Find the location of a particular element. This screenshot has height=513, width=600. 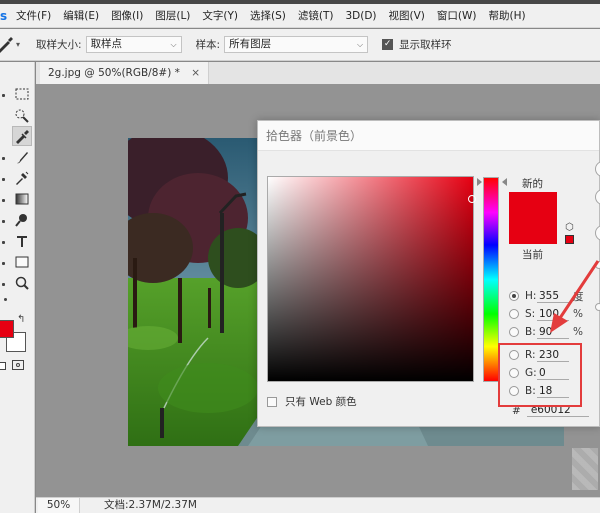

sample-size-value: 取样点 is located at coordinates (106, 44).